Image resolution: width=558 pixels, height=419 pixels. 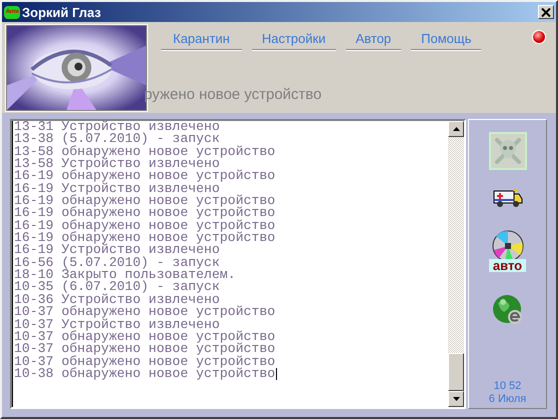 What do you see at coordinates (456, 264) in the screenshot?
I see `scrollbar` at bounding box center [456, 264].